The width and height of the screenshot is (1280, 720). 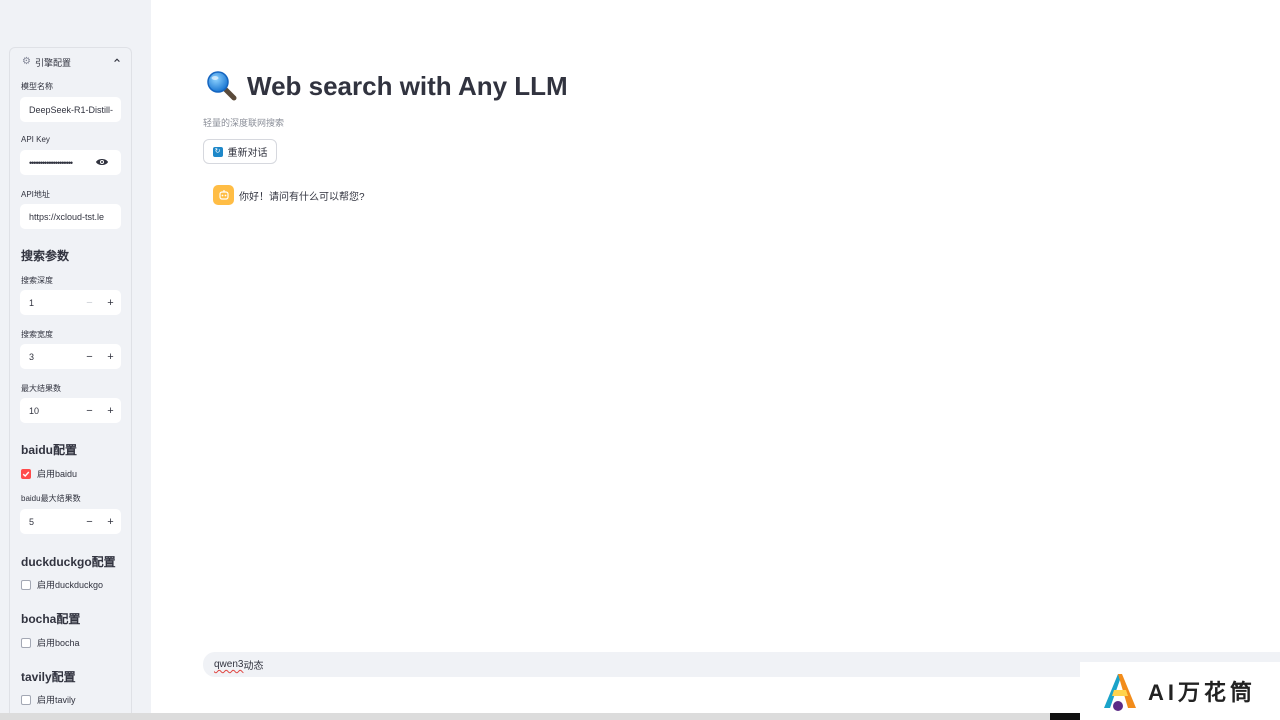 I want to click on taskbar-dark-segment, so click(x=1065, y=716).